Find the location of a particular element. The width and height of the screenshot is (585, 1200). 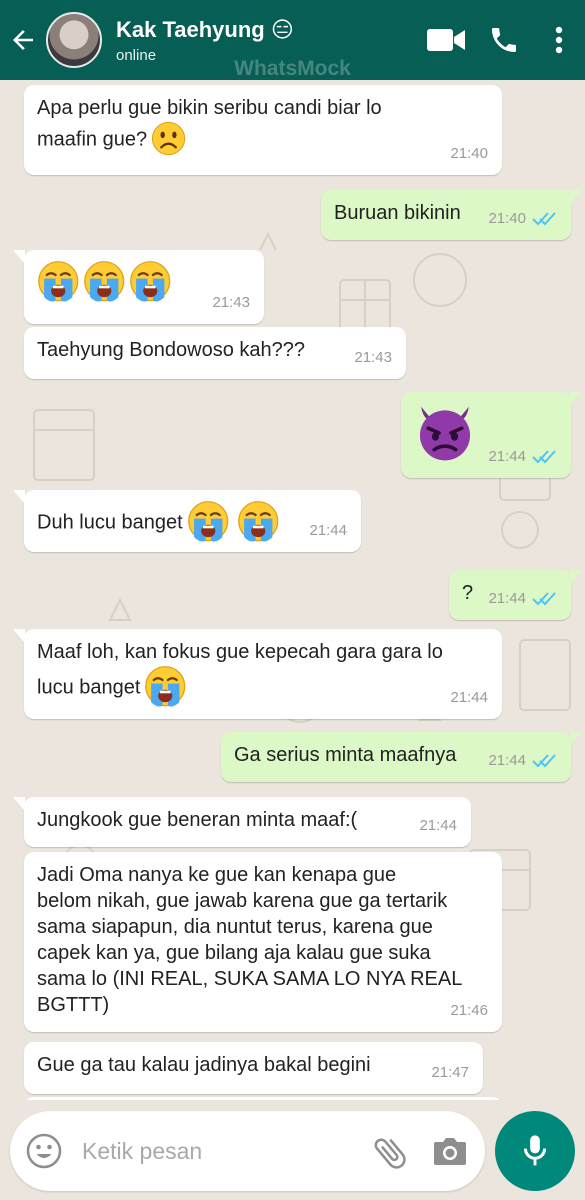

message-body: ? is located at coordinates (468, 593).